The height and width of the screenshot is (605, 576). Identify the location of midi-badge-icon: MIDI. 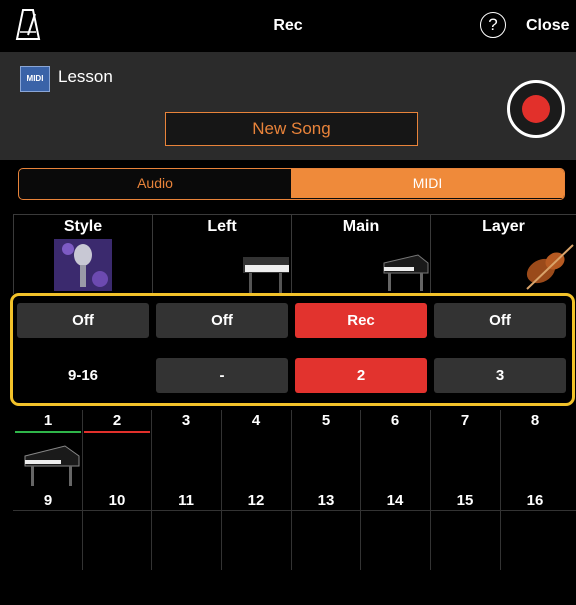
(35, 79).